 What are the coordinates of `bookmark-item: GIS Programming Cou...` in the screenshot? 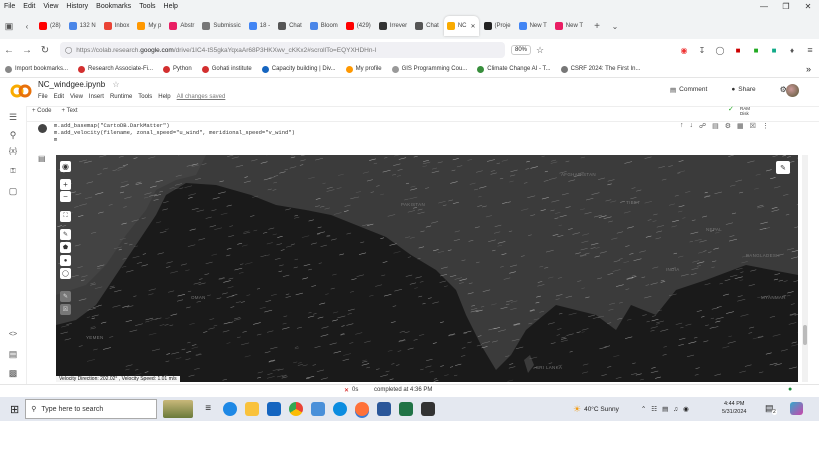 It's located at (430, 69).